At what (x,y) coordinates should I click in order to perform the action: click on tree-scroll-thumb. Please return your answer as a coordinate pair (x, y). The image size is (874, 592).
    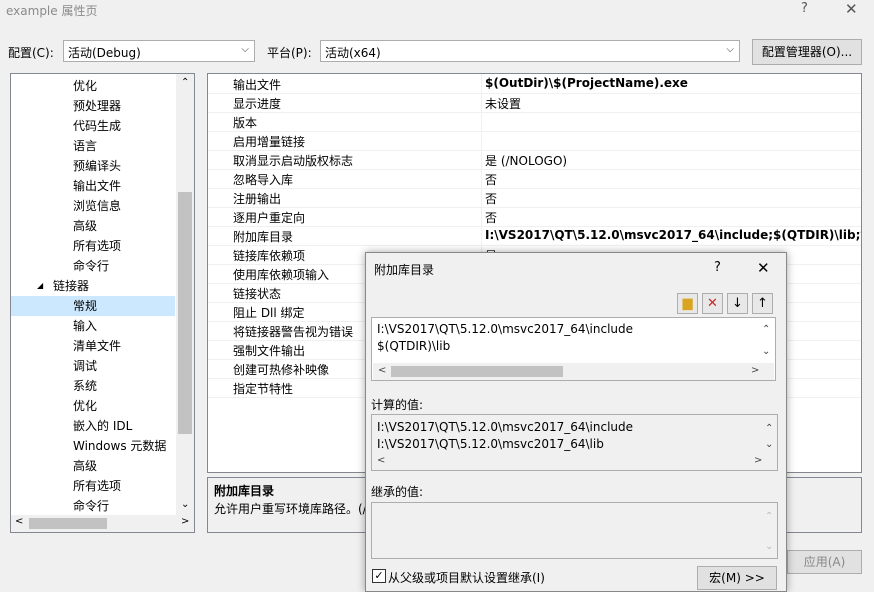
    Looking at the image, I should click on (185, 313).